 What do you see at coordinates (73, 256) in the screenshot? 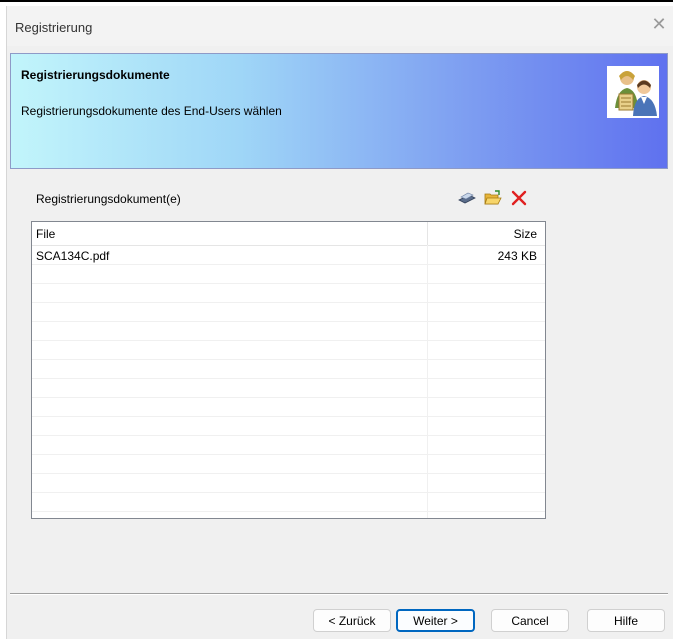
I see `cell-file: SCA134C.pdf` at bounding box center [73, 256].